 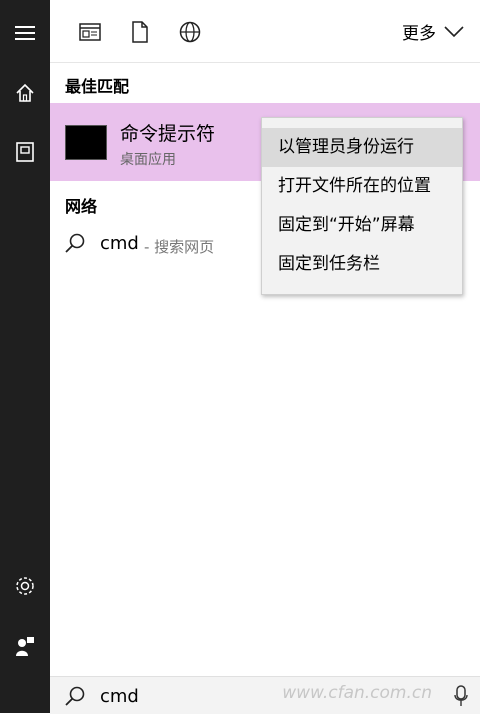 What do you see at coordinates (25, 646) in the screenshot?
I see `feedback-icon` at bounding box center [25, 646].